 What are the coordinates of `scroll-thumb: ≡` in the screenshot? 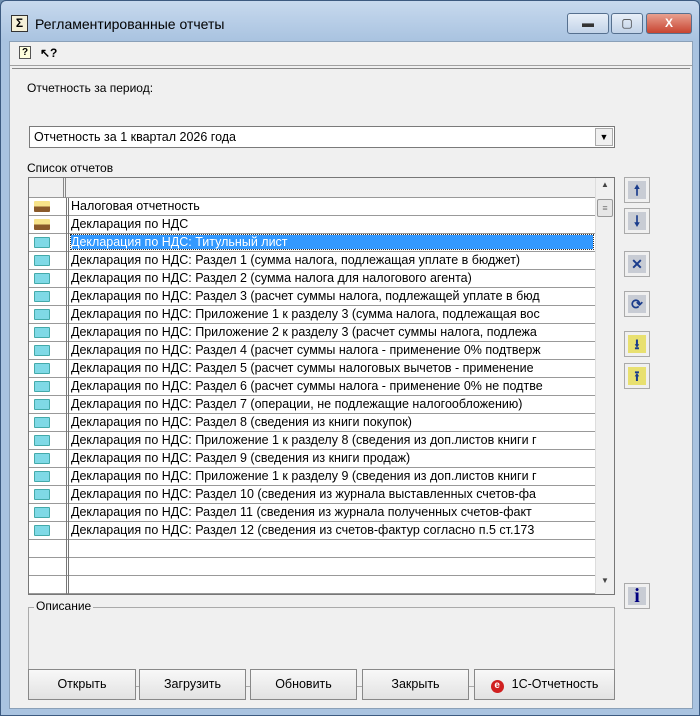 It's located at (605, 208).